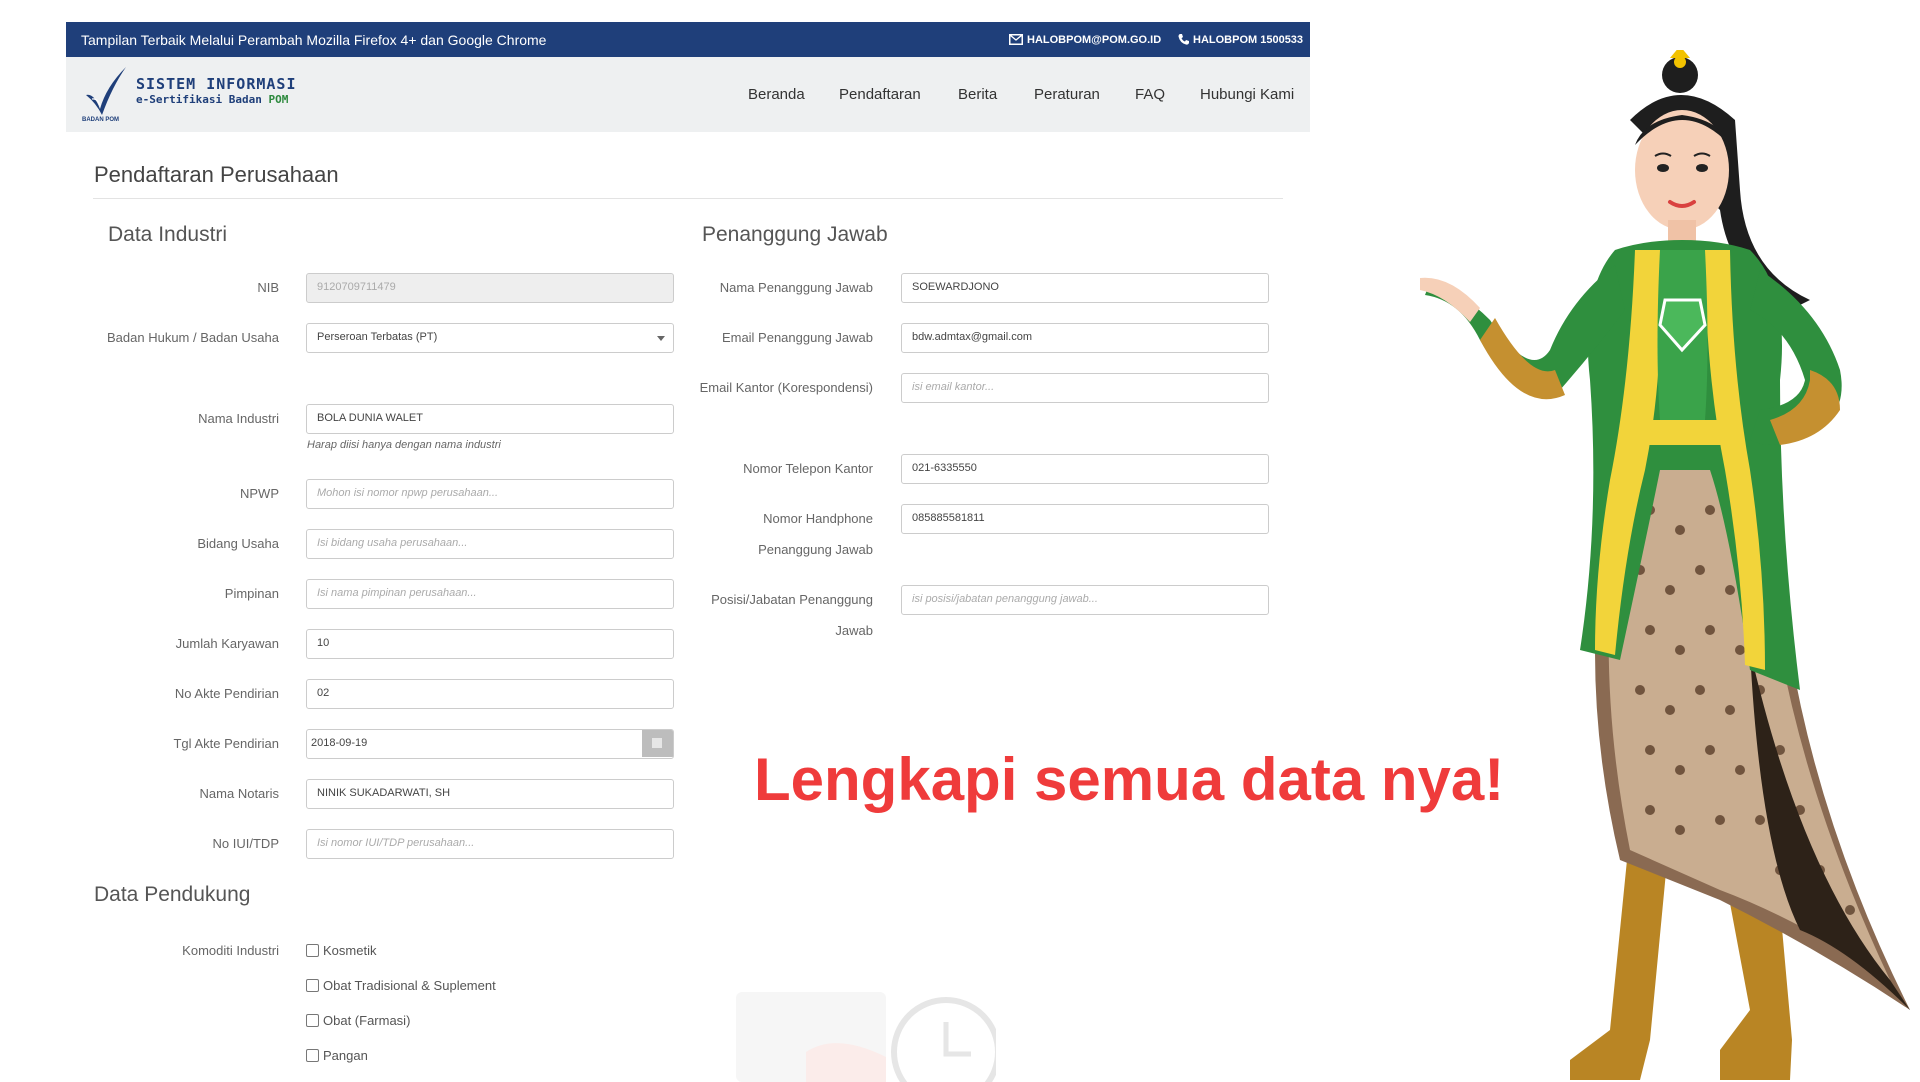 This screenshot has width=1920, height=1082. I want to click on chevron-down-icon, so click(661, 338).